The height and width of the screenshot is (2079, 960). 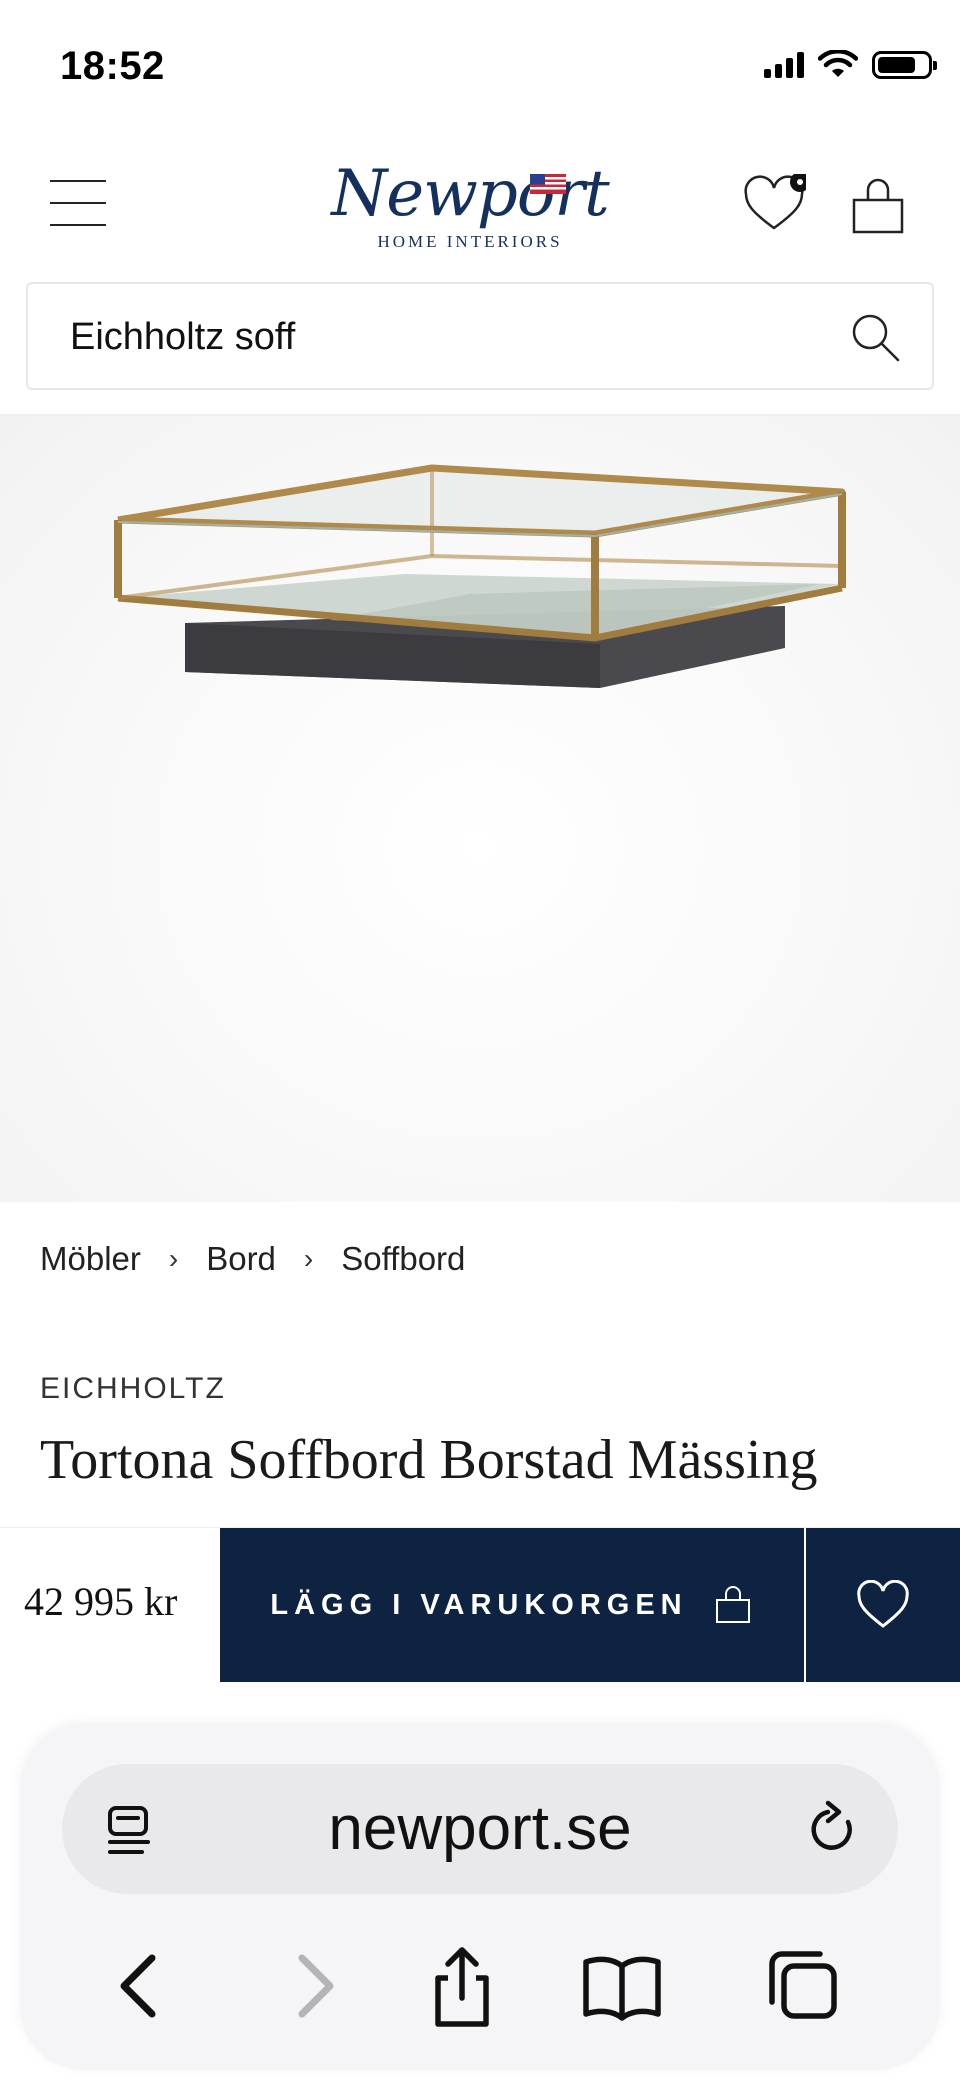 I want to click on breadcrumb-mobler: Möbler, so click(x=90, y=1259).